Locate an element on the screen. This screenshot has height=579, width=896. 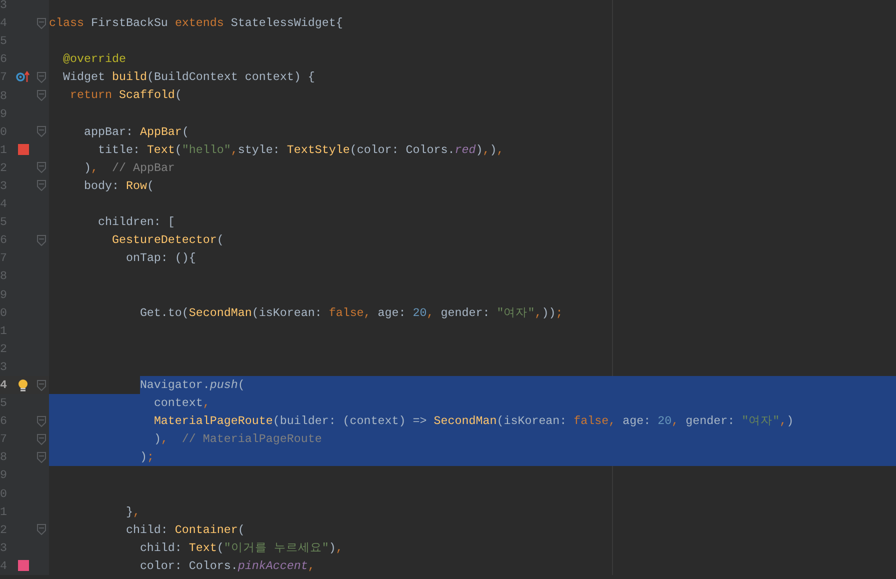
code-line: @override is located at coordinates (94, 59).